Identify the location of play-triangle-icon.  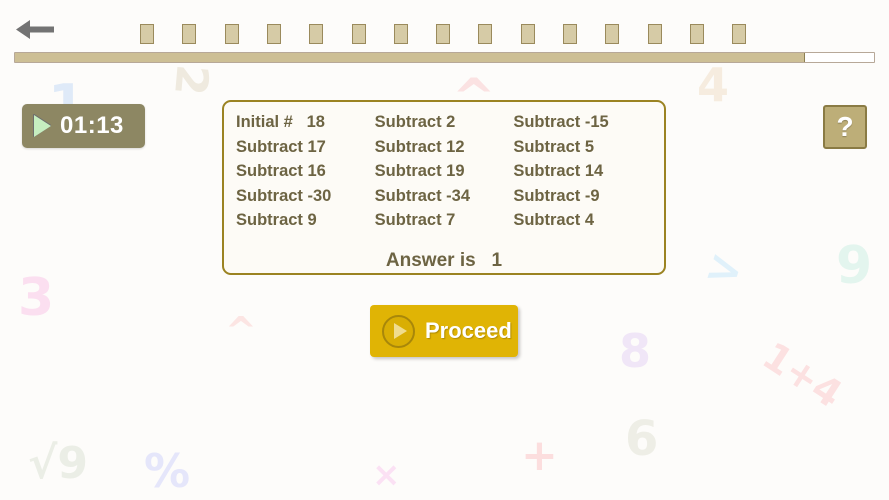
(42, 126).